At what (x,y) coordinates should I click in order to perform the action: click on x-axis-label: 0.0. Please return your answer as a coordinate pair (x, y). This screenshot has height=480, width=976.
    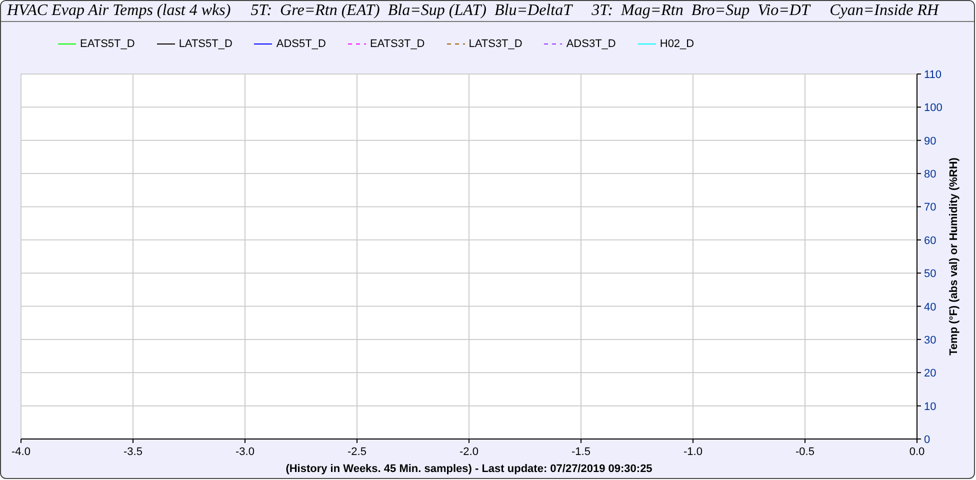
    Looking at the image, I should click on (917, 452).